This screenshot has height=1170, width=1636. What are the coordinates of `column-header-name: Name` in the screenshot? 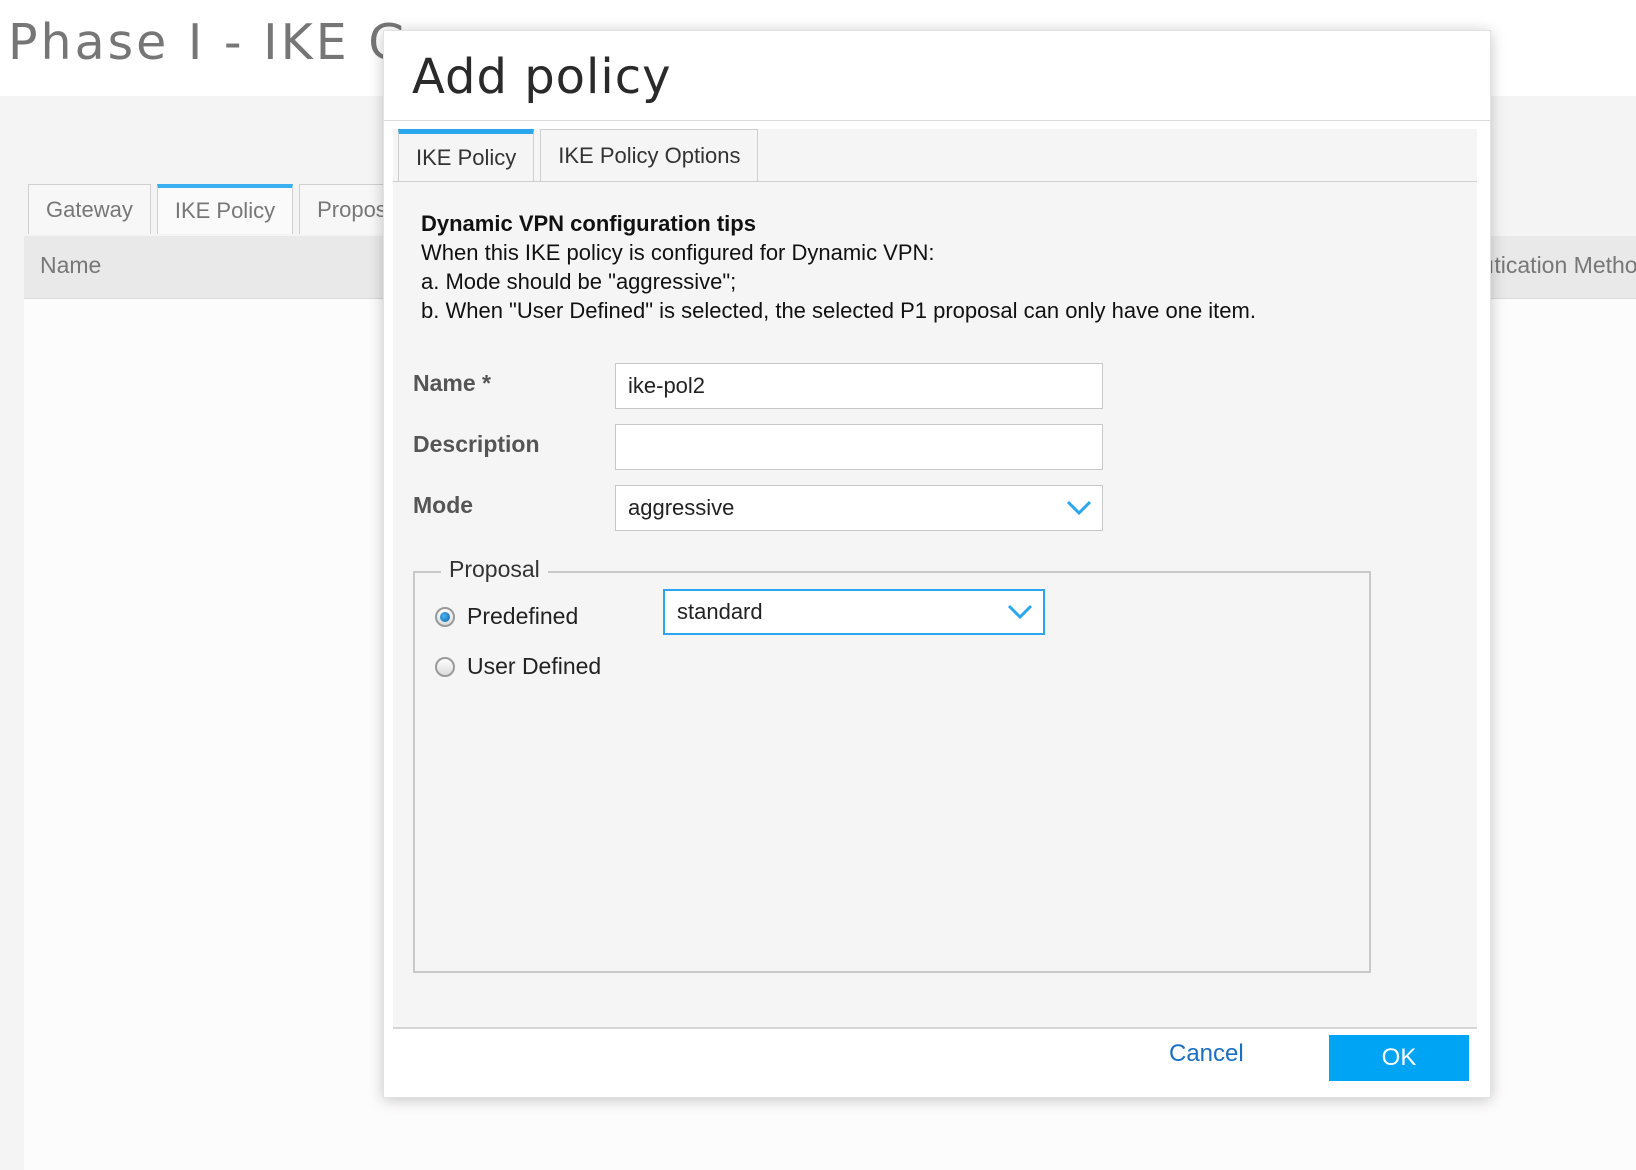 It's located at (70, 265).